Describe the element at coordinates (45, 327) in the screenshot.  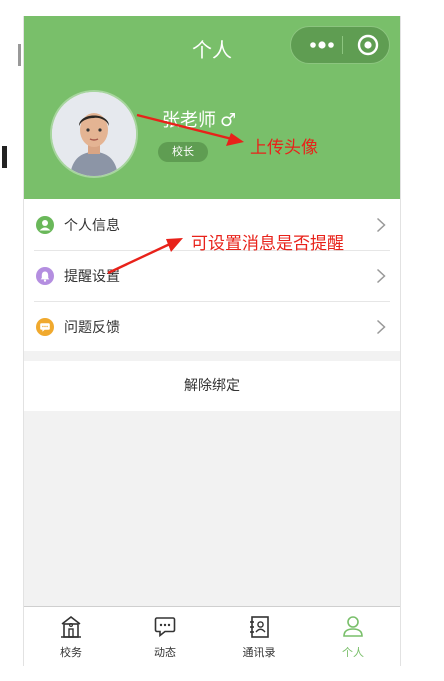
I see `chat-icon` at that location.